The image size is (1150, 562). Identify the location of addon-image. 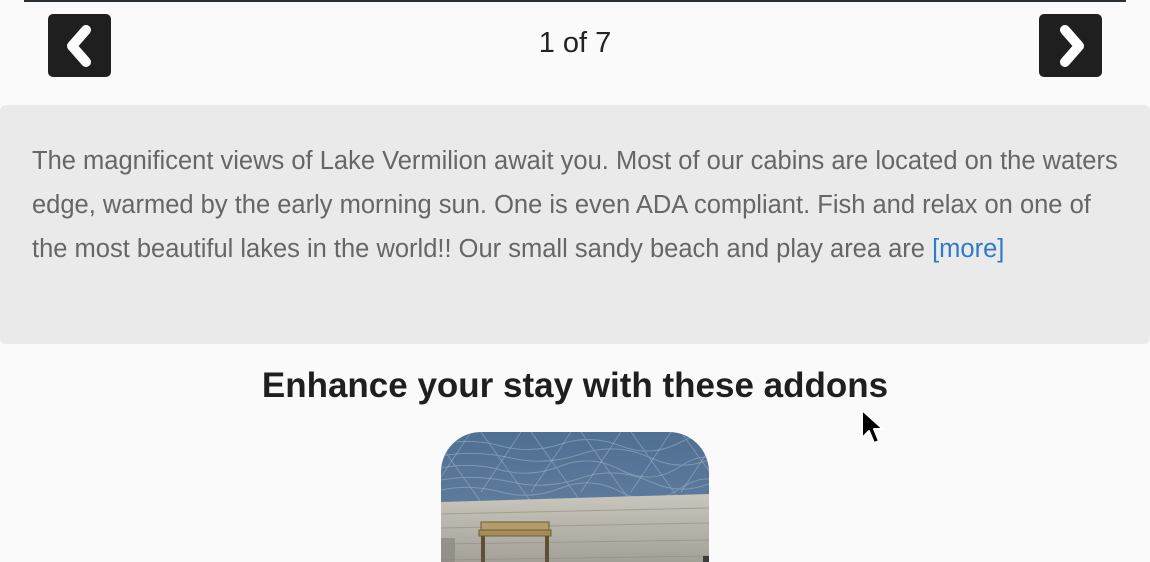
(575, 497).